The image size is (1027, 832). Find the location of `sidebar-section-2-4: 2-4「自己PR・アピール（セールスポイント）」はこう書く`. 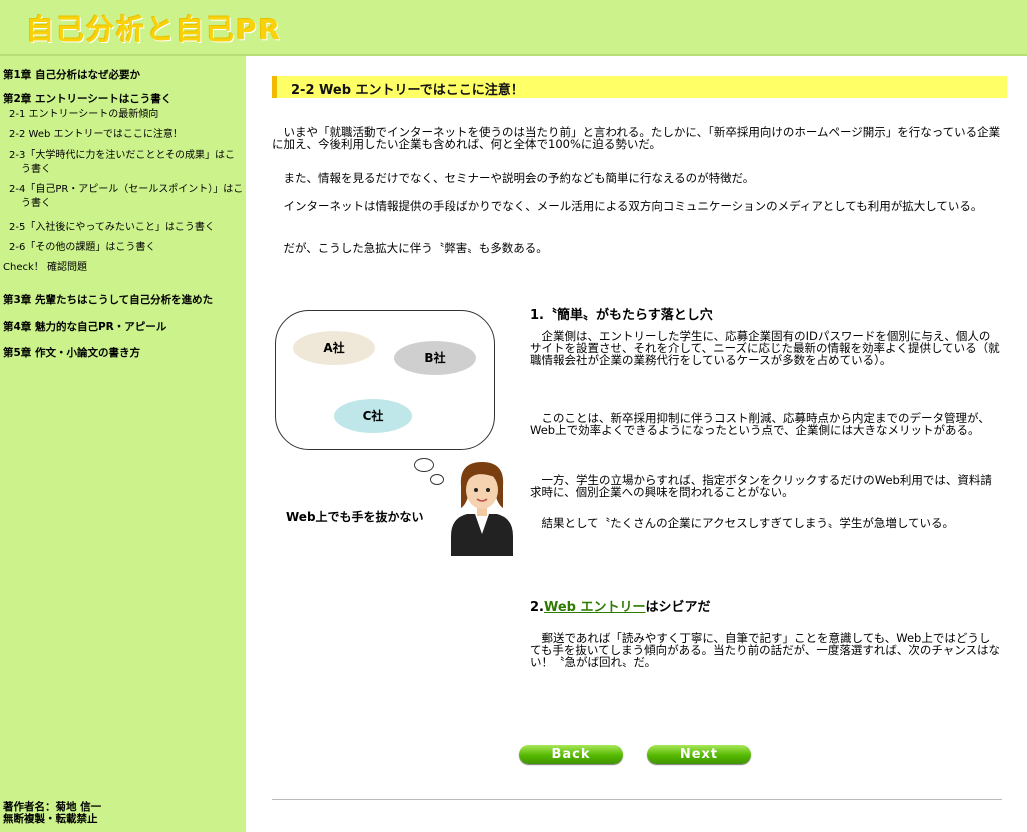

sidebar-section-2-4: 2-4「自己PR・アピール（セールスポイント）」はこう書く is located at coordinates (127, 197).